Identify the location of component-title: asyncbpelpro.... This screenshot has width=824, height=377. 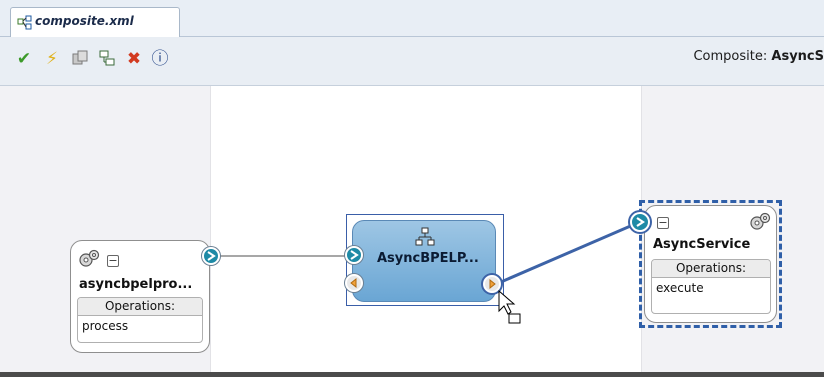
(135, 284).